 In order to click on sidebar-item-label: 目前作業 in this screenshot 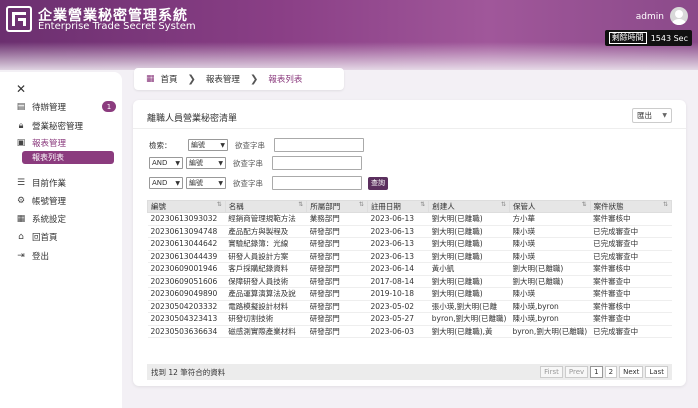, I will do `click(49, 184)`.